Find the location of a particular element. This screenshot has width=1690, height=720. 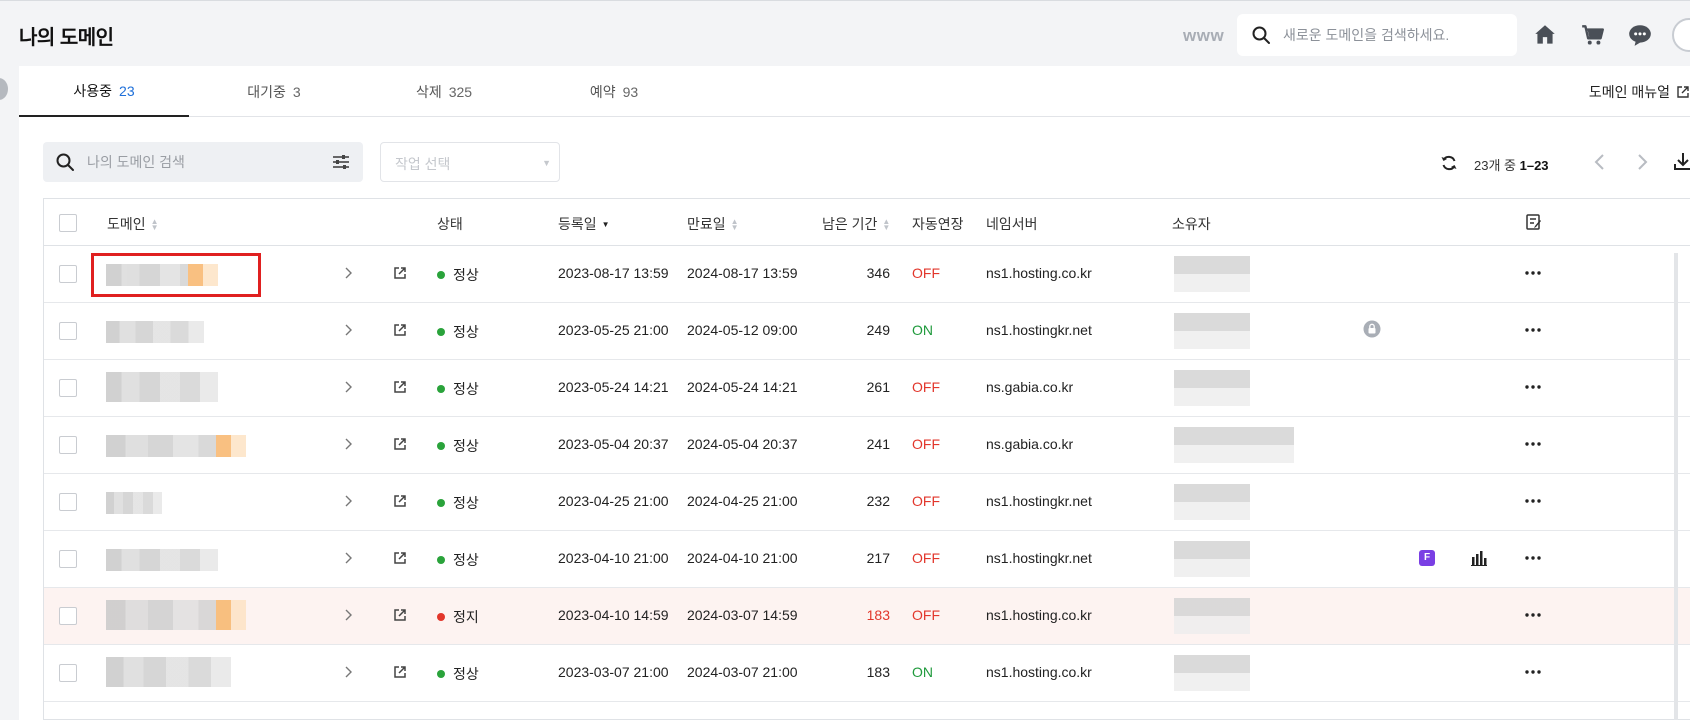

f-badge: F is located at coordinates (1427, 558).